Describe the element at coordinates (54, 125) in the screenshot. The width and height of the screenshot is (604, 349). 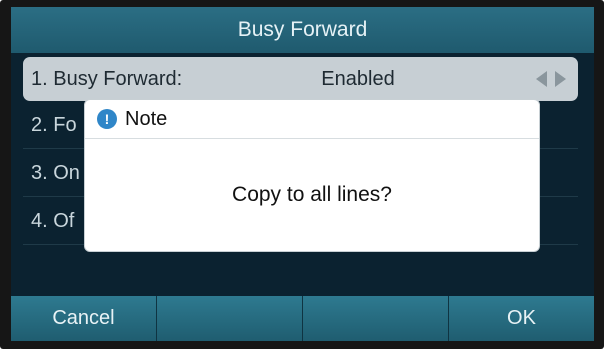
I see `list-item-label: 2. Fo` at that location.